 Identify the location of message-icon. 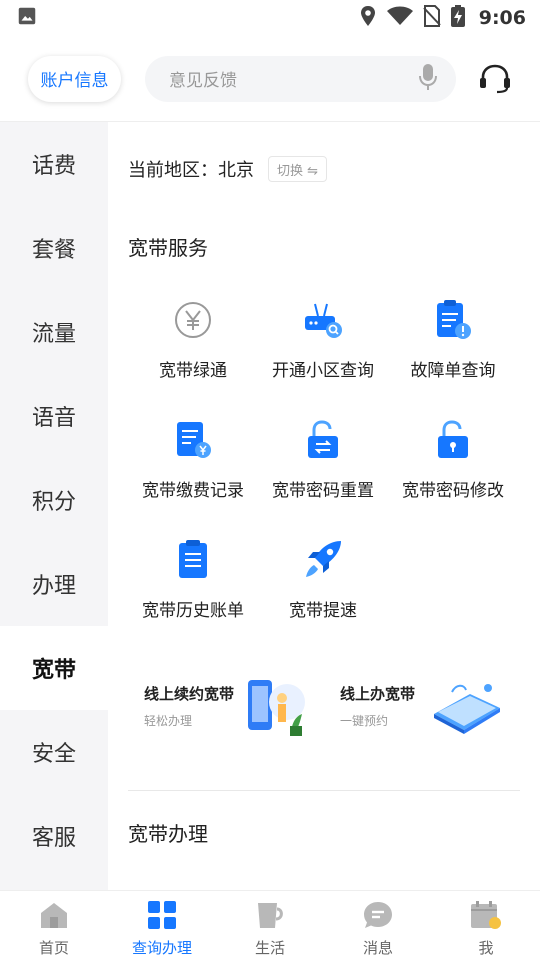
(378, 917).